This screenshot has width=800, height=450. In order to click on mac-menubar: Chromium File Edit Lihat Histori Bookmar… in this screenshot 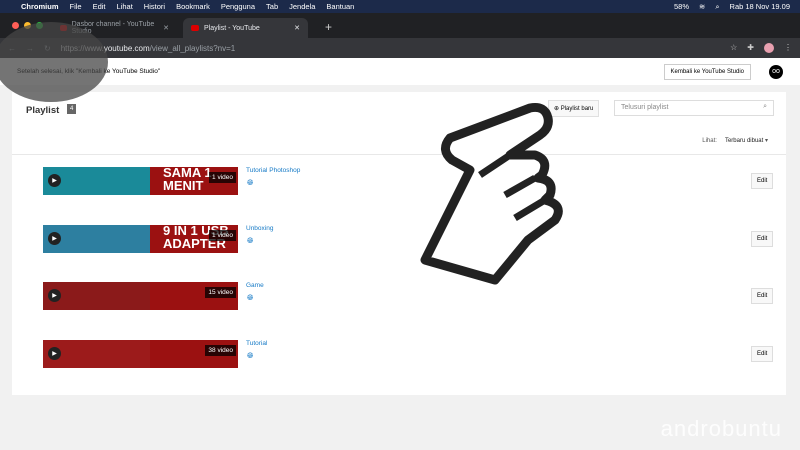, I will do `click(400, 6)`.